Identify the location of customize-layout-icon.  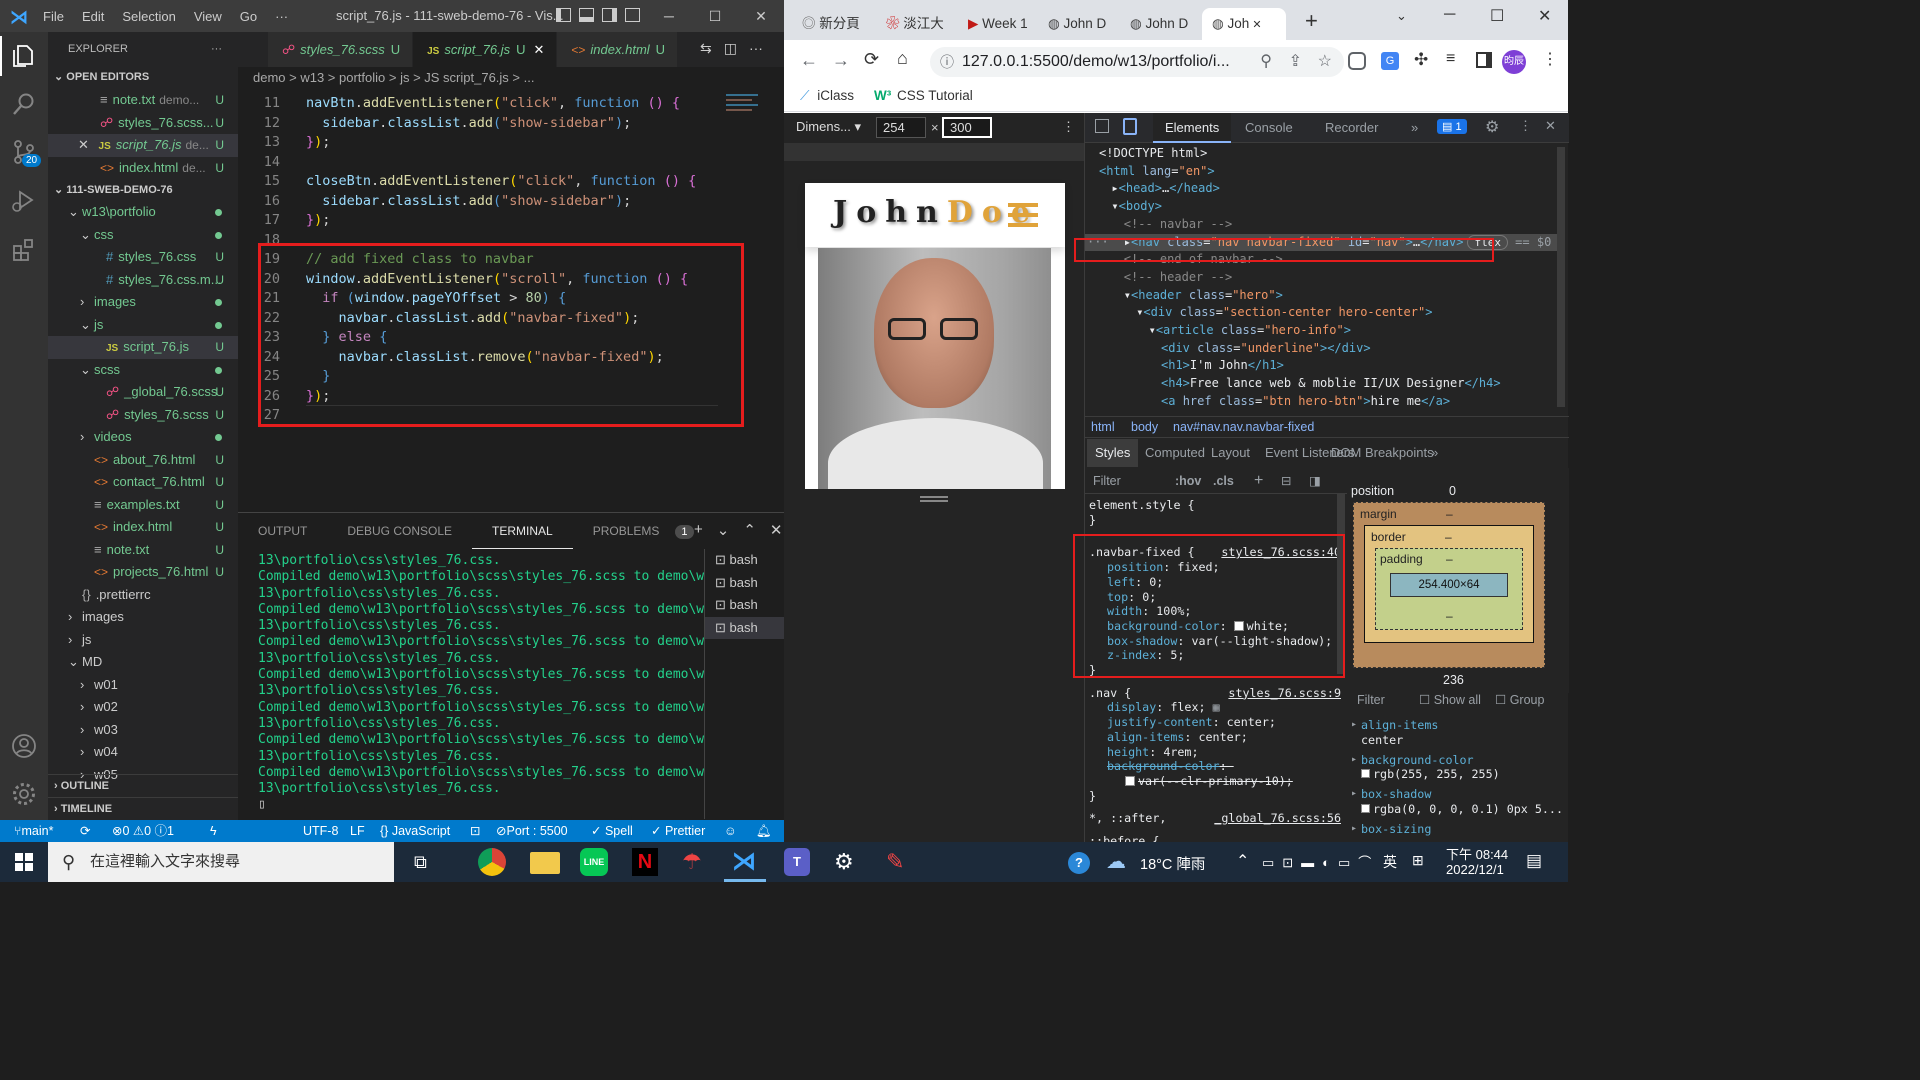
(632, 15).